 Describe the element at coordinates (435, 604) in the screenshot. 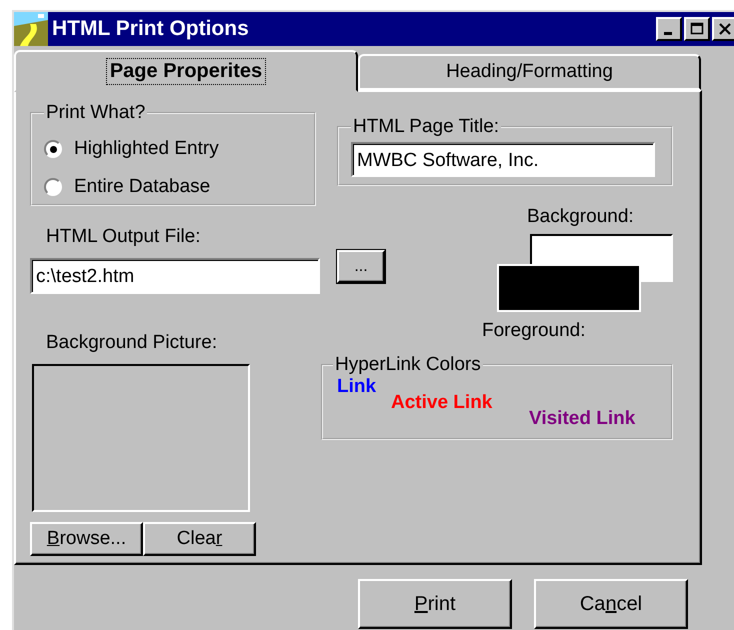

I see `dialog-button: Print` at that location.